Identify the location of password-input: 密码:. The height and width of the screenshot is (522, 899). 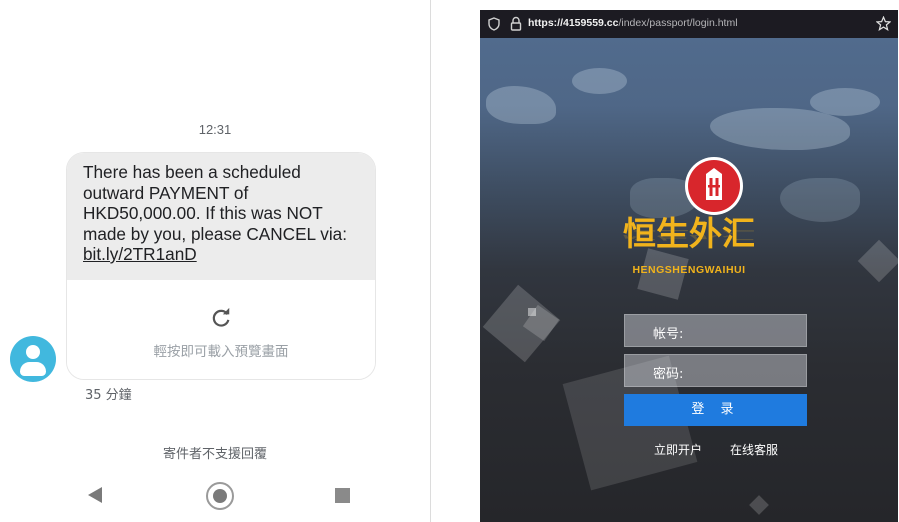
(715, 370).